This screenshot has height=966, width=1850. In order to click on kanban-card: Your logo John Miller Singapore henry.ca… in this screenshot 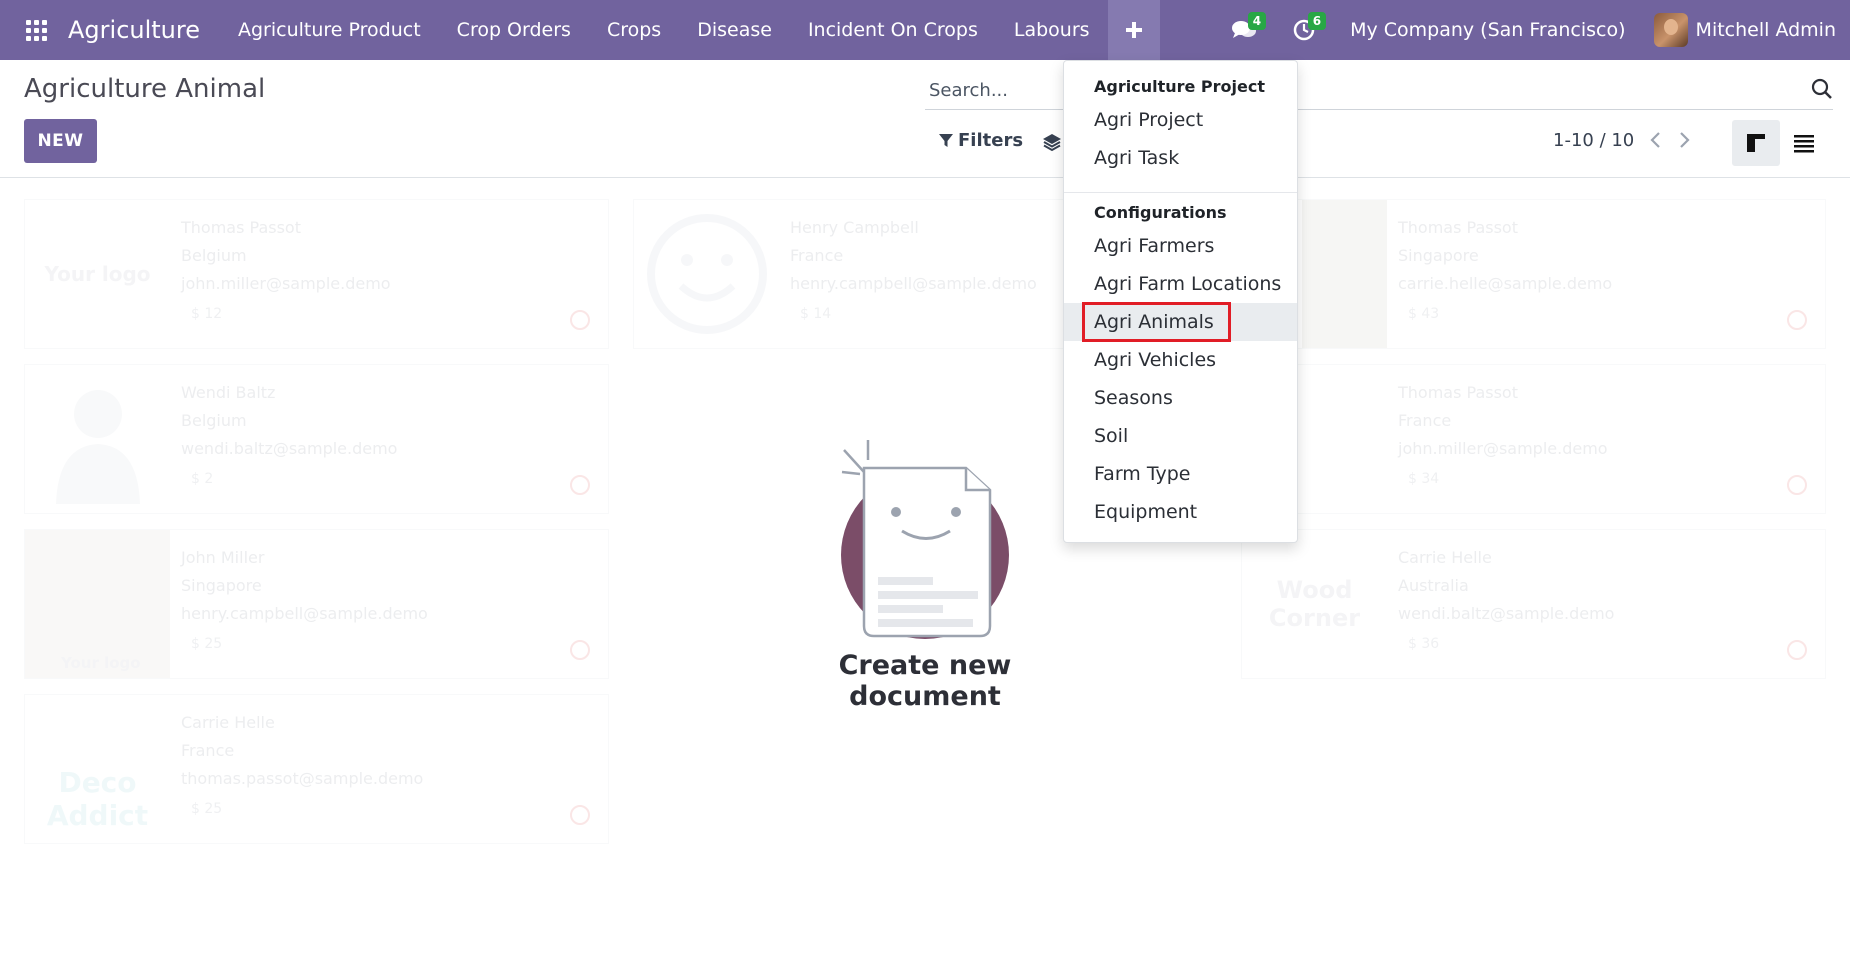, I will do `click(316, 604)`.